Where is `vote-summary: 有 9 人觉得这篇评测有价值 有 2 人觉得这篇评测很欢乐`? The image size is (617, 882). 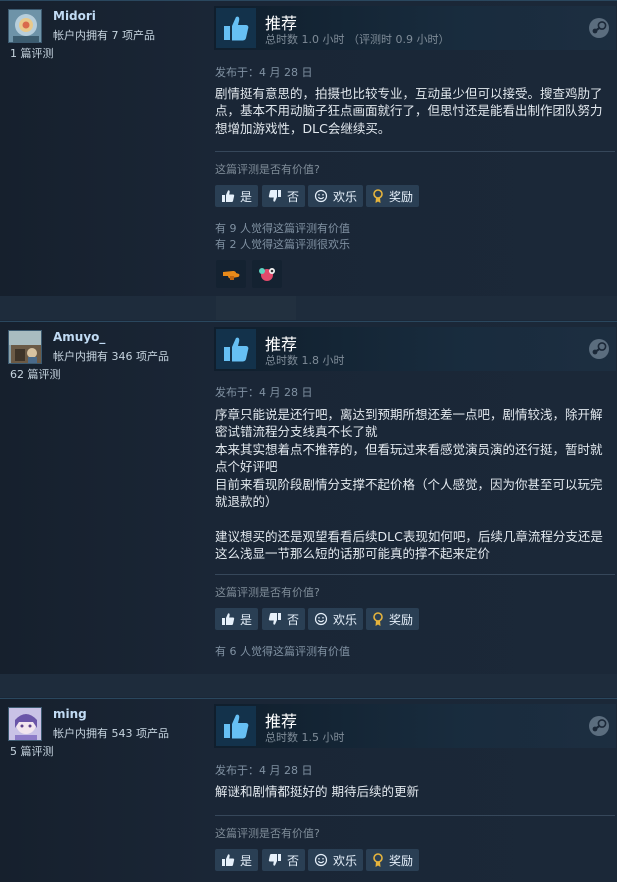 vote-summary: 有 9 人觉得这篇评测有价值 有 2 人觉得这篇评测很欢乐 is located at coordinates (282, 237).